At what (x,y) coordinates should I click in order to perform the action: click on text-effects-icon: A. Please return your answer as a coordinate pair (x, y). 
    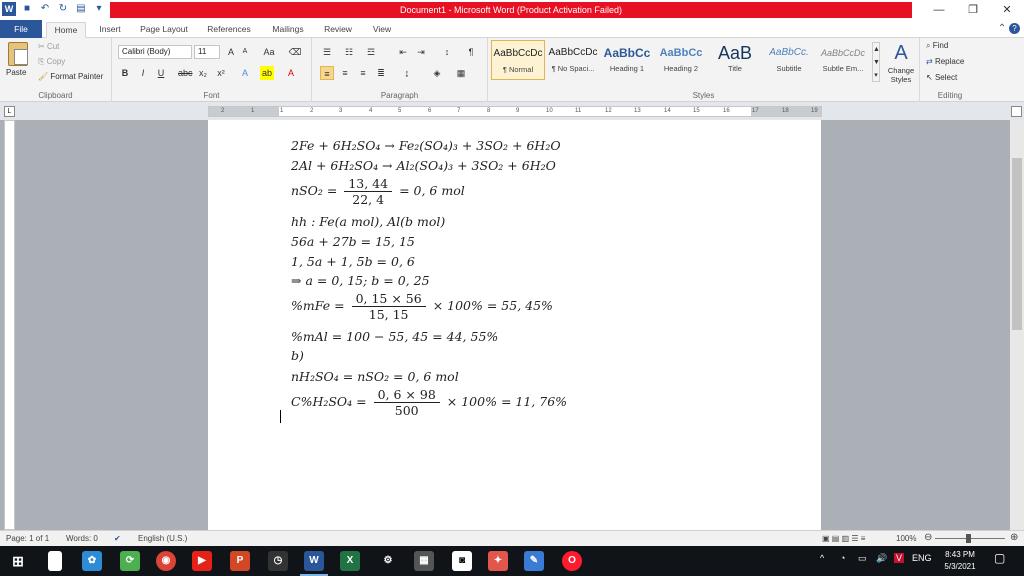
    Looking at the image, I should click on (245, 73).